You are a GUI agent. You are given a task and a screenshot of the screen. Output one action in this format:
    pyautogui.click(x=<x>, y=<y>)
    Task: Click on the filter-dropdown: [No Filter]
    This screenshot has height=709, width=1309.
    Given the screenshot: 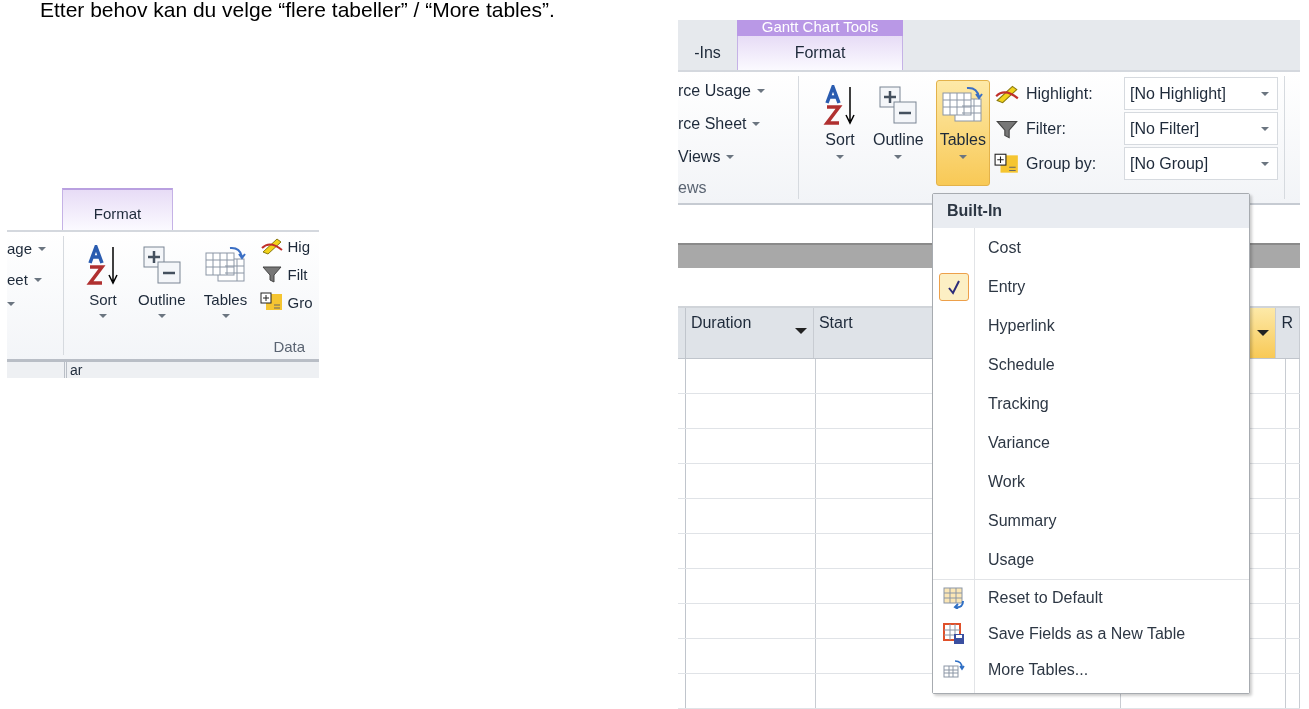 What is the action you would take?
    pyautogui.click(x=1200, y=128)
    